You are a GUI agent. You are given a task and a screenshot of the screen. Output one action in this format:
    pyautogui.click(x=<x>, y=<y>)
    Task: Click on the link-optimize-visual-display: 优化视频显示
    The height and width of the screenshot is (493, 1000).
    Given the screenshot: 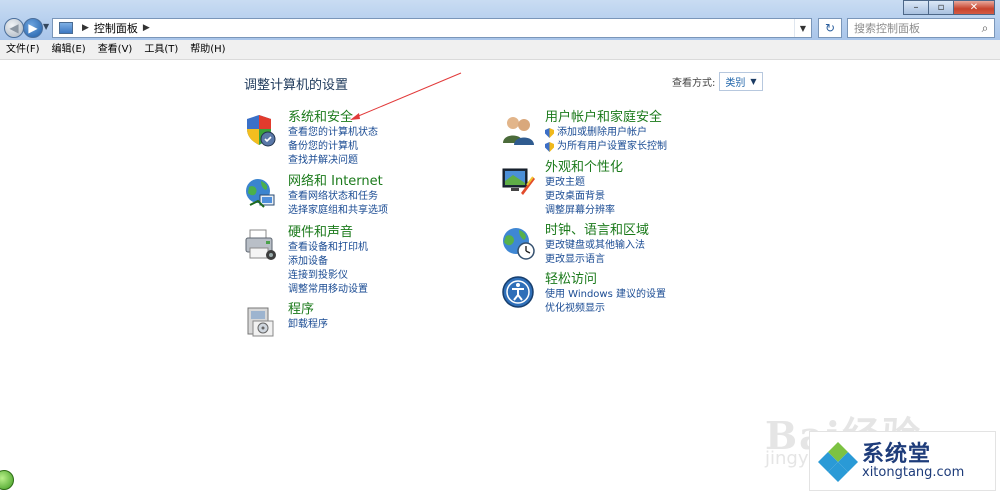 What is the action you would take?
    pyautogui.click(x=605, y=309)
    